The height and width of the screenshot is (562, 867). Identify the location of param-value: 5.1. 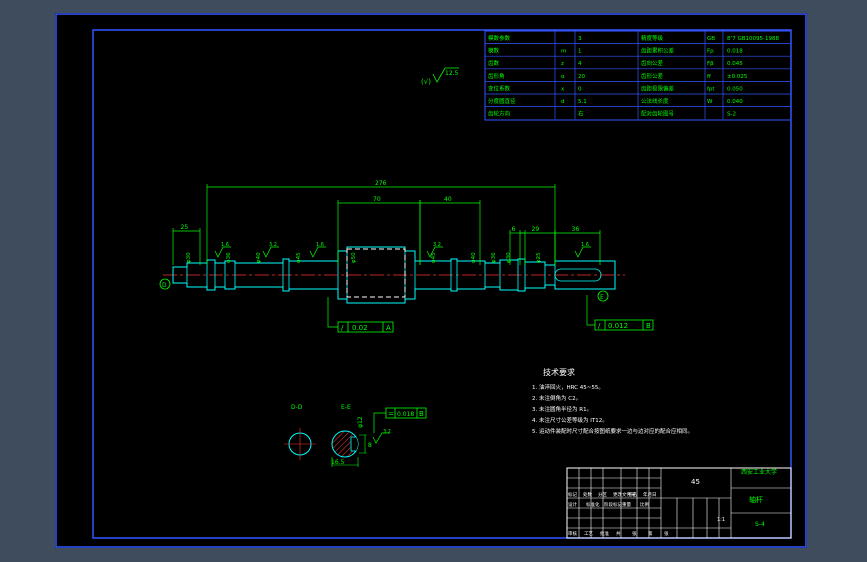
(582, 102).